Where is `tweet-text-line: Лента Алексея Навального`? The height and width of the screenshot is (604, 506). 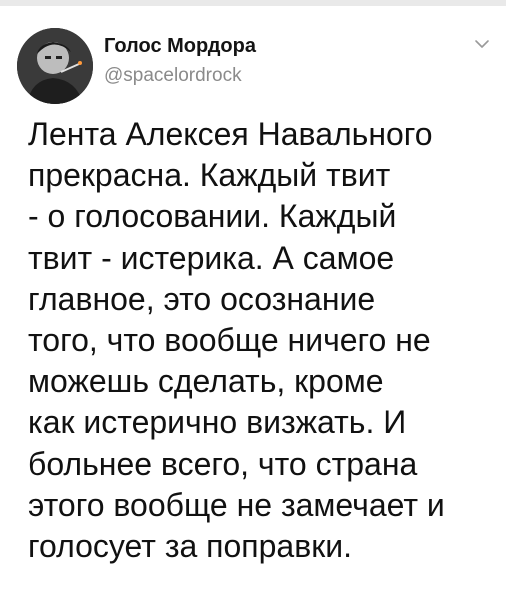 tweet-text-line: Лента Алексея Навального is located at coordinates (230, 134).